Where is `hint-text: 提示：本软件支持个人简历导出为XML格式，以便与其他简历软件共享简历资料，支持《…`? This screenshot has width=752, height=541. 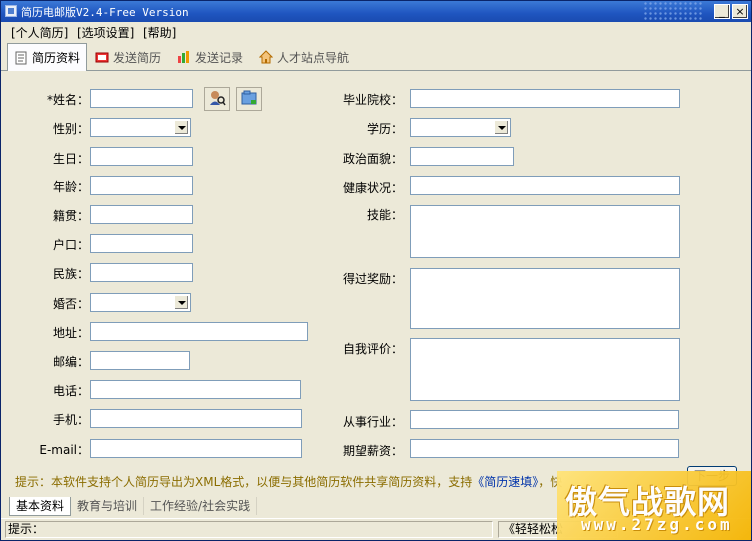 hint-text: 提示：本软件支持个人简历导出为XML格式，以便与其他简历软件共享简历资料，支持《… is located at coordinates (289, 482).